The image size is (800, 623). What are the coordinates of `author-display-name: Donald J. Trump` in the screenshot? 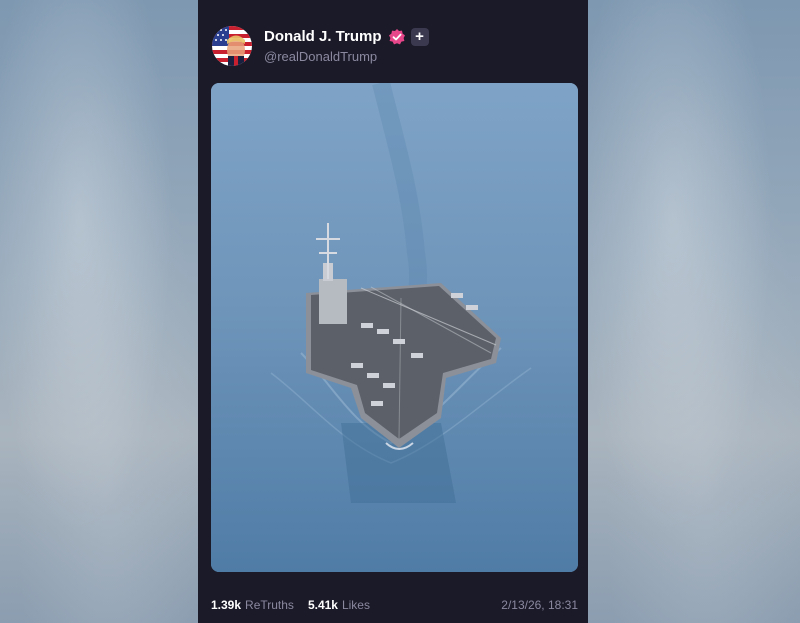 It's located at (323, 37).